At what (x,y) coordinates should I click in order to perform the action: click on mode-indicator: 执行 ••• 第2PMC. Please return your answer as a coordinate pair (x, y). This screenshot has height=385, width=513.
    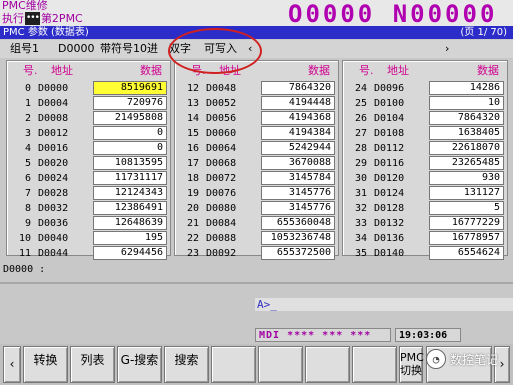
    Looking at the image, I should click on (42, 18).